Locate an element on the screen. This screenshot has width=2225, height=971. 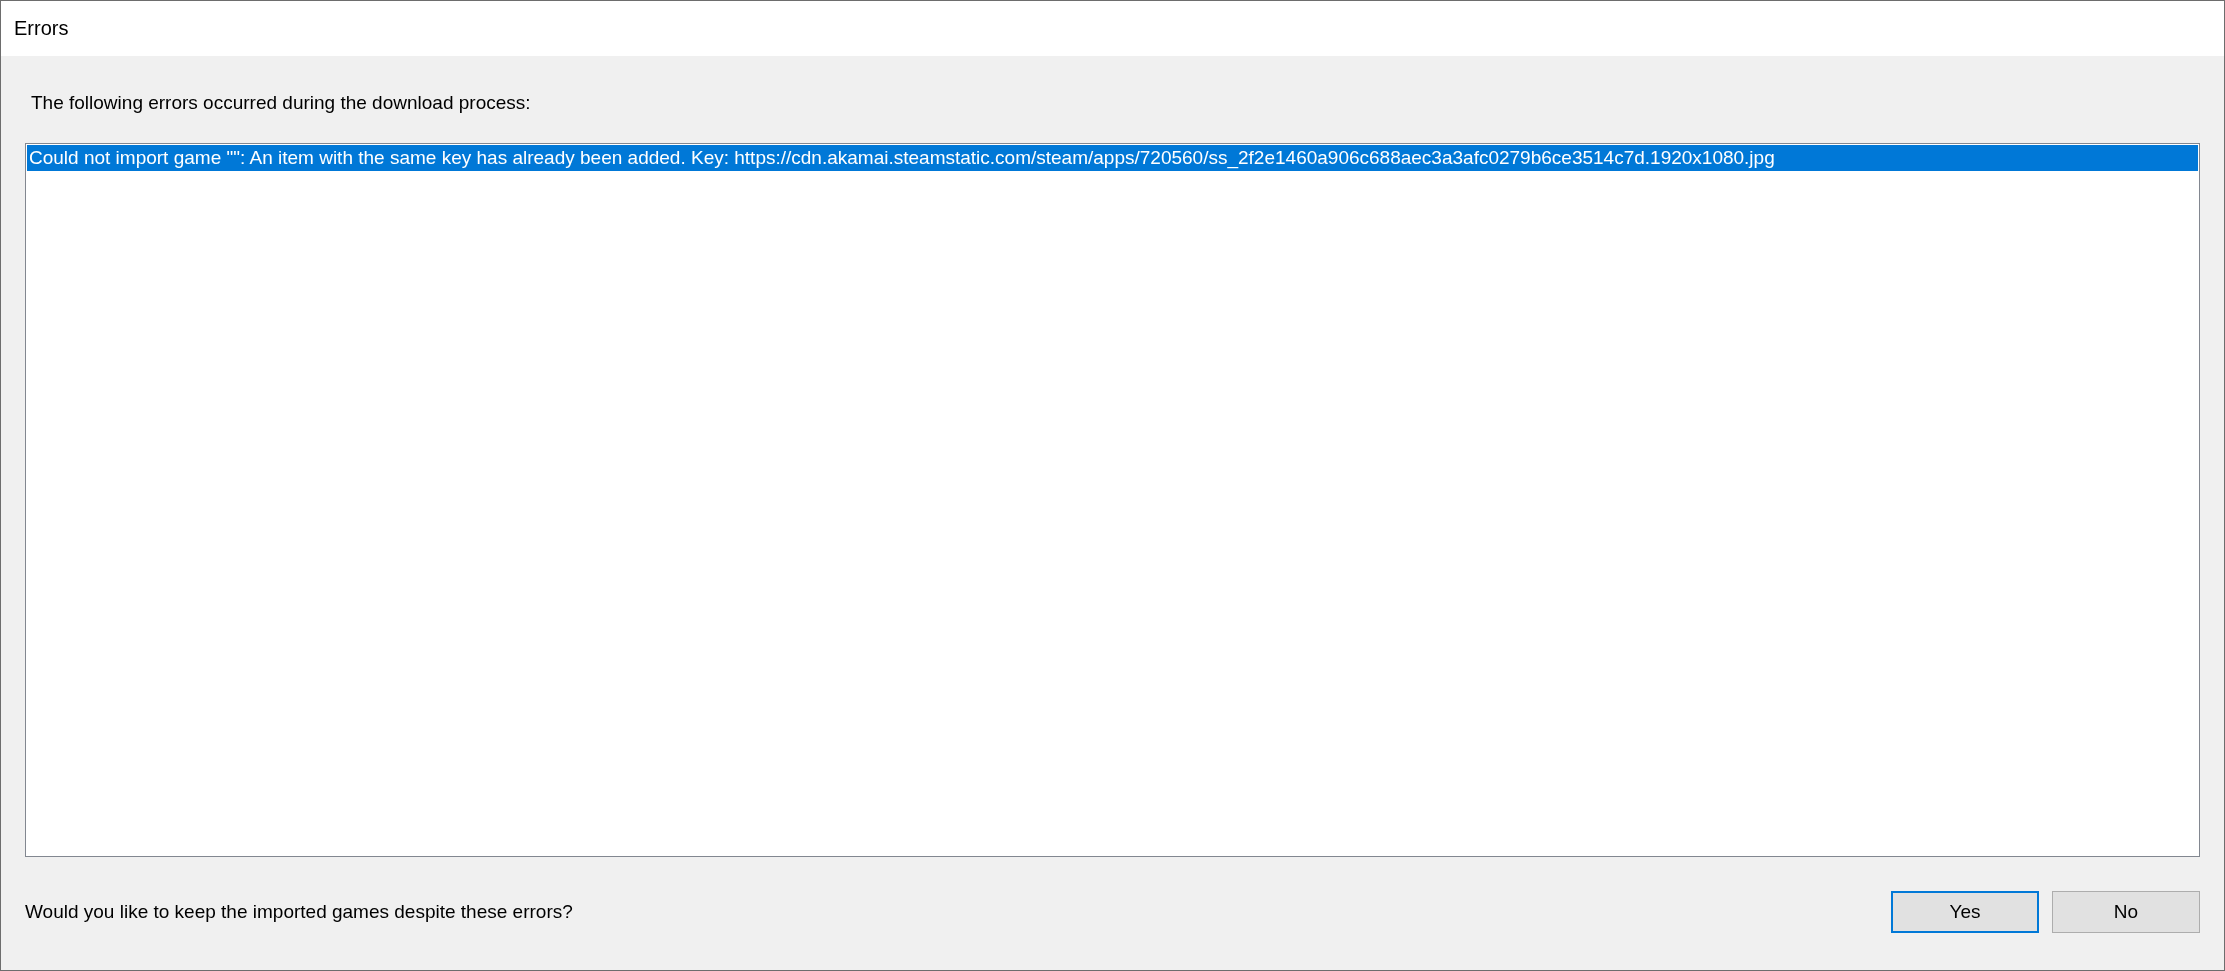
dialog-button: No is located at coordinates (2126, 911).